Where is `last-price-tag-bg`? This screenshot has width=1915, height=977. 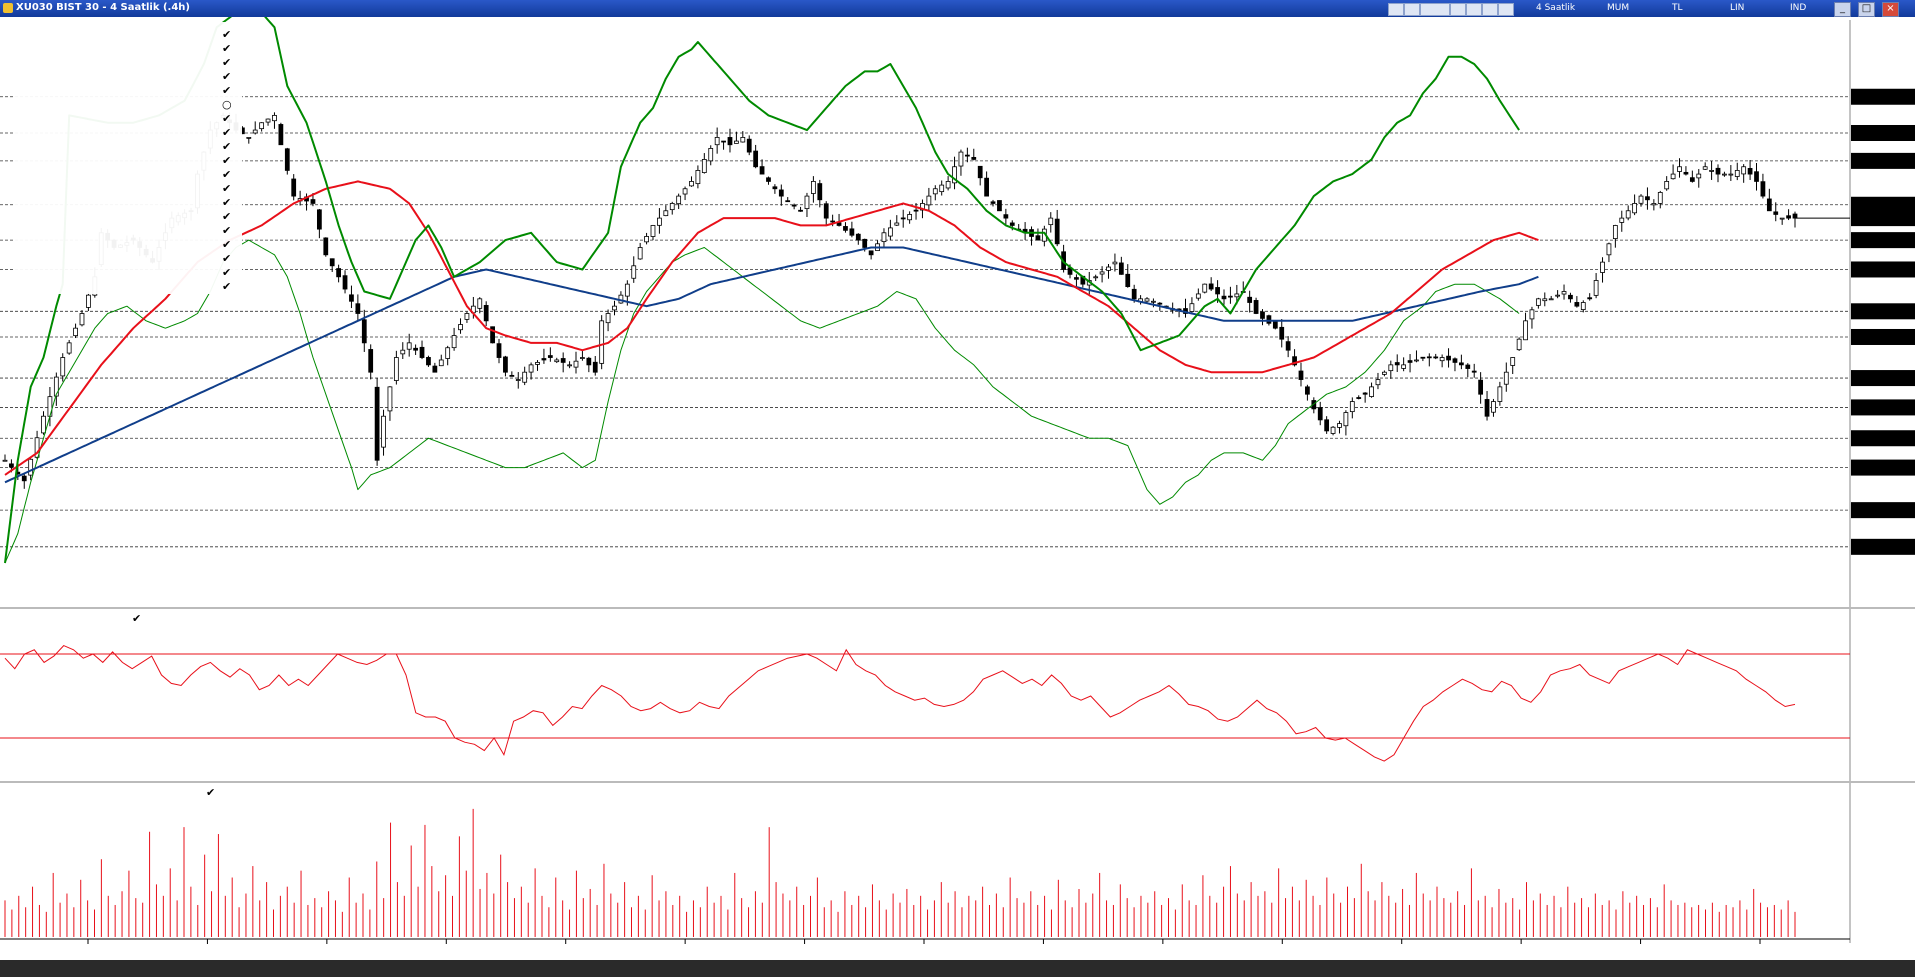 last-price-tag-bg is located at coordinates (1883, 218).